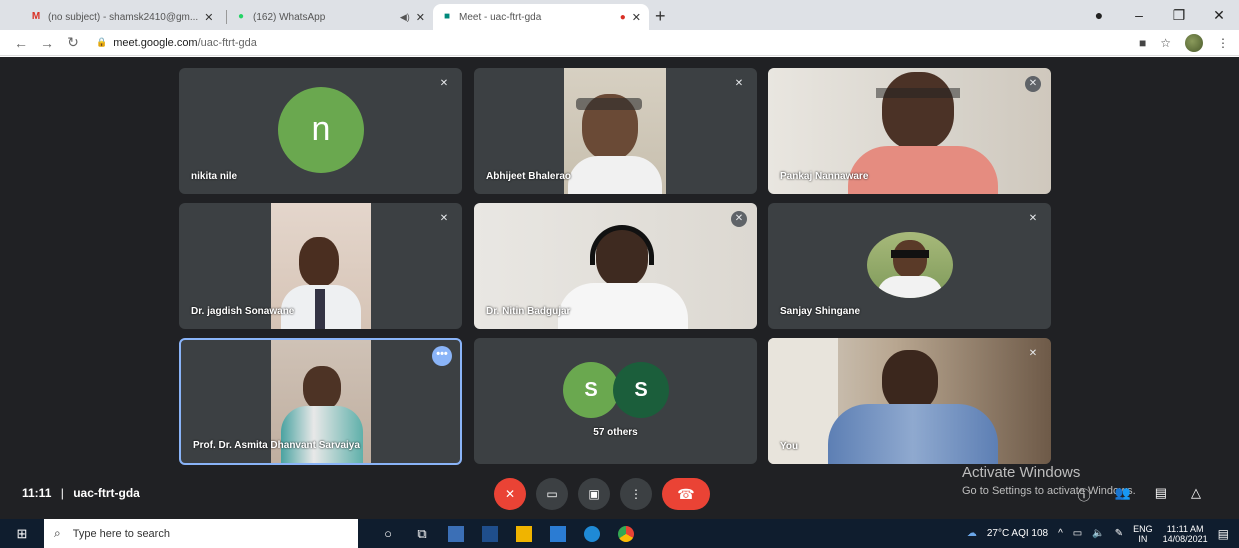  Describe the element at coordinates (442, 356) in the screenshot. I see `more-options-button: •••` at that location.